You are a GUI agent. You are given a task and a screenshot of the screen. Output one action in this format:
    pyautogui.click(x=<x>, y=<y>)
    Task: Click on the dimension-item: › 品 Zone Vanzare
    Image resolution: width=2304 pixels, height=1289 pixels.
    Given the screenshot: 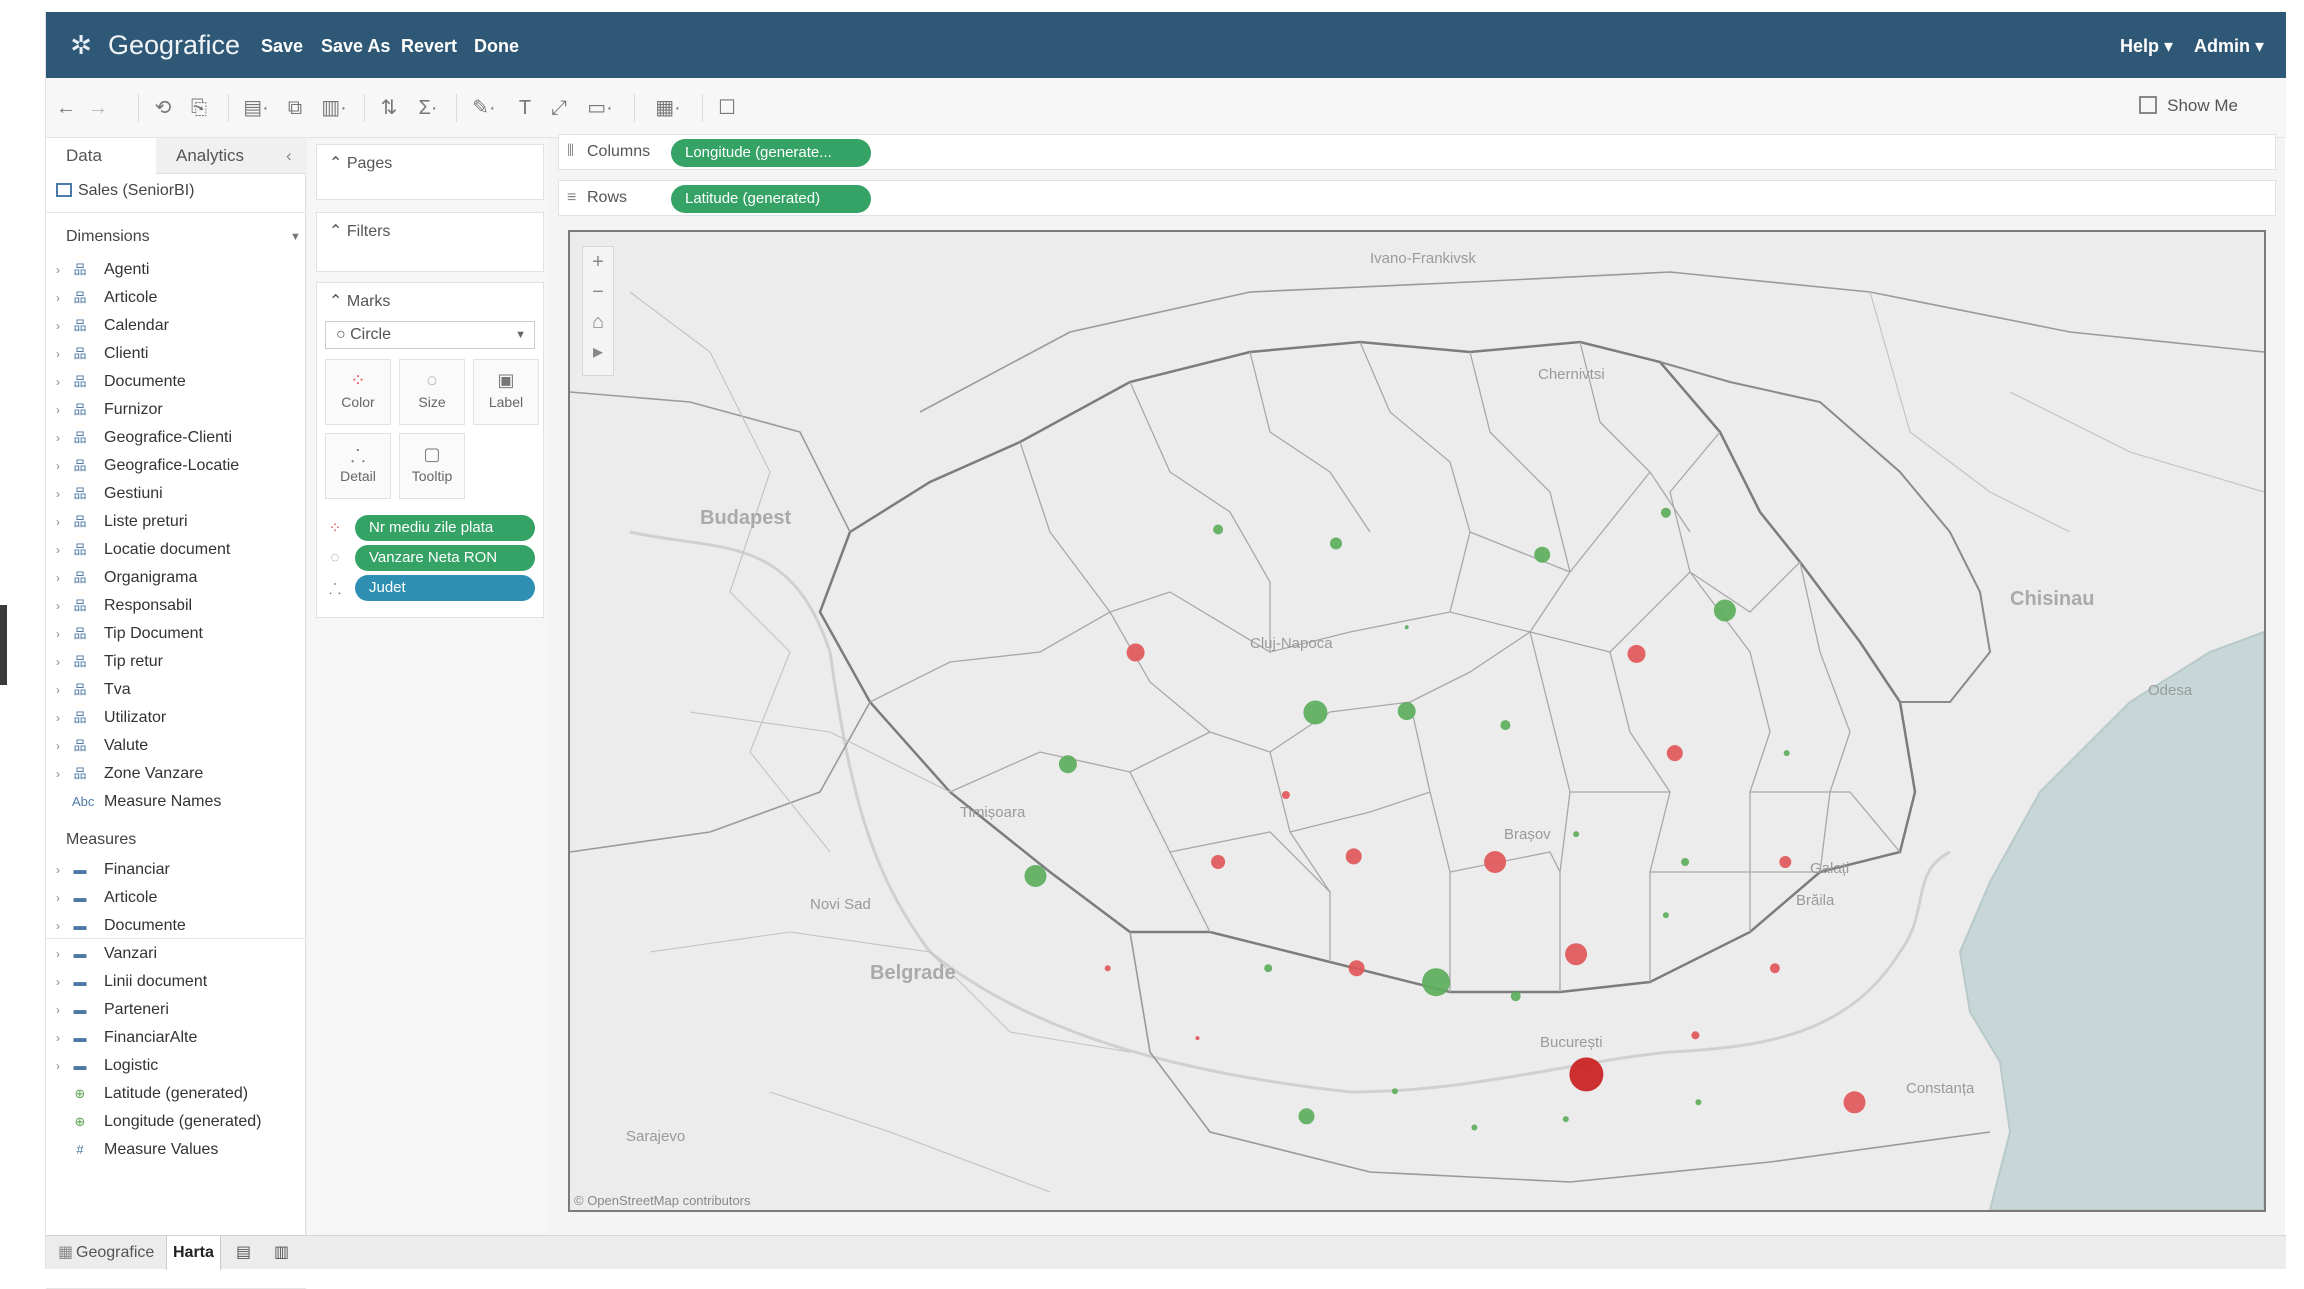 What is the action you would take?
    pyautogui.click(x=181, y=774)
    